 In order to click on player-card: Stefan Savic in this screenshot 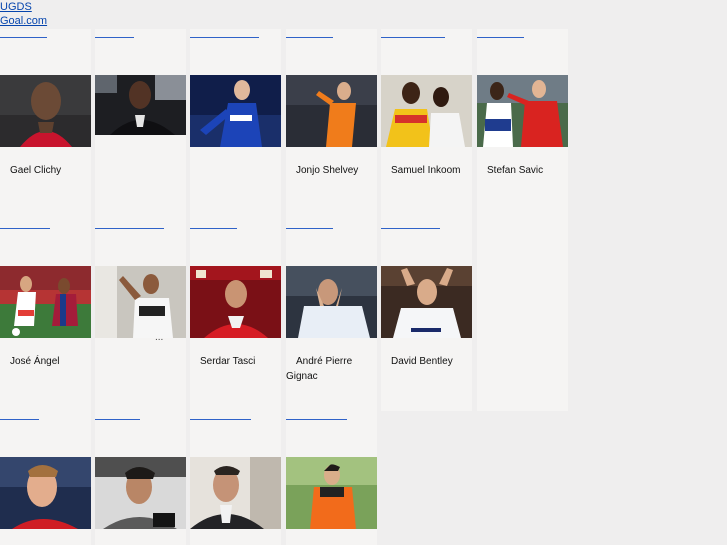, I will do `click(522, 124)`.